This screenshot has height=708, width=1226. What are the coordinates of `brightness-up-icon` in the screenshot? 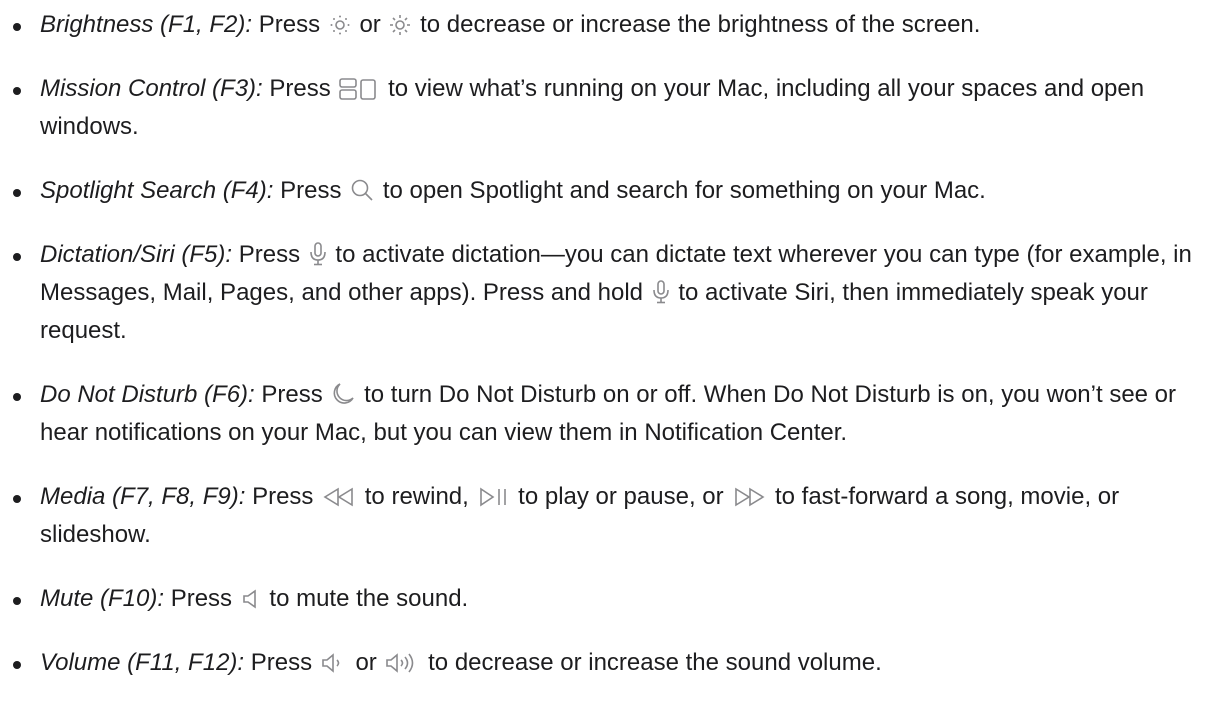 It's located at (400, 25).